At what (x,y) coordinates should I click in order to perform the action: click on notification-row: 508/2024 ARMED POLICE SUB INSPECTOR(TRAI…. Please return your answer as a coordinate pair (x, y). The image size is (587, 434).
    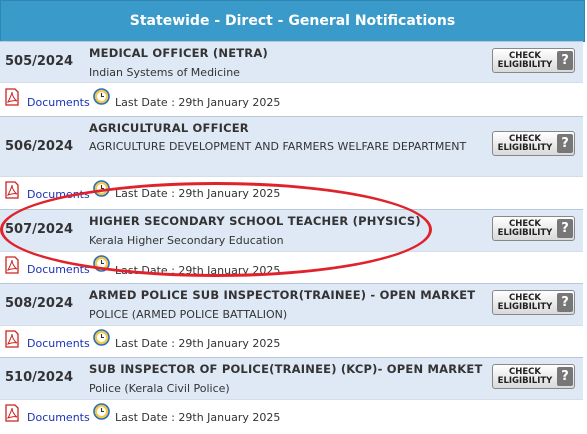
    Looking at the image, I should click on (291, 304).